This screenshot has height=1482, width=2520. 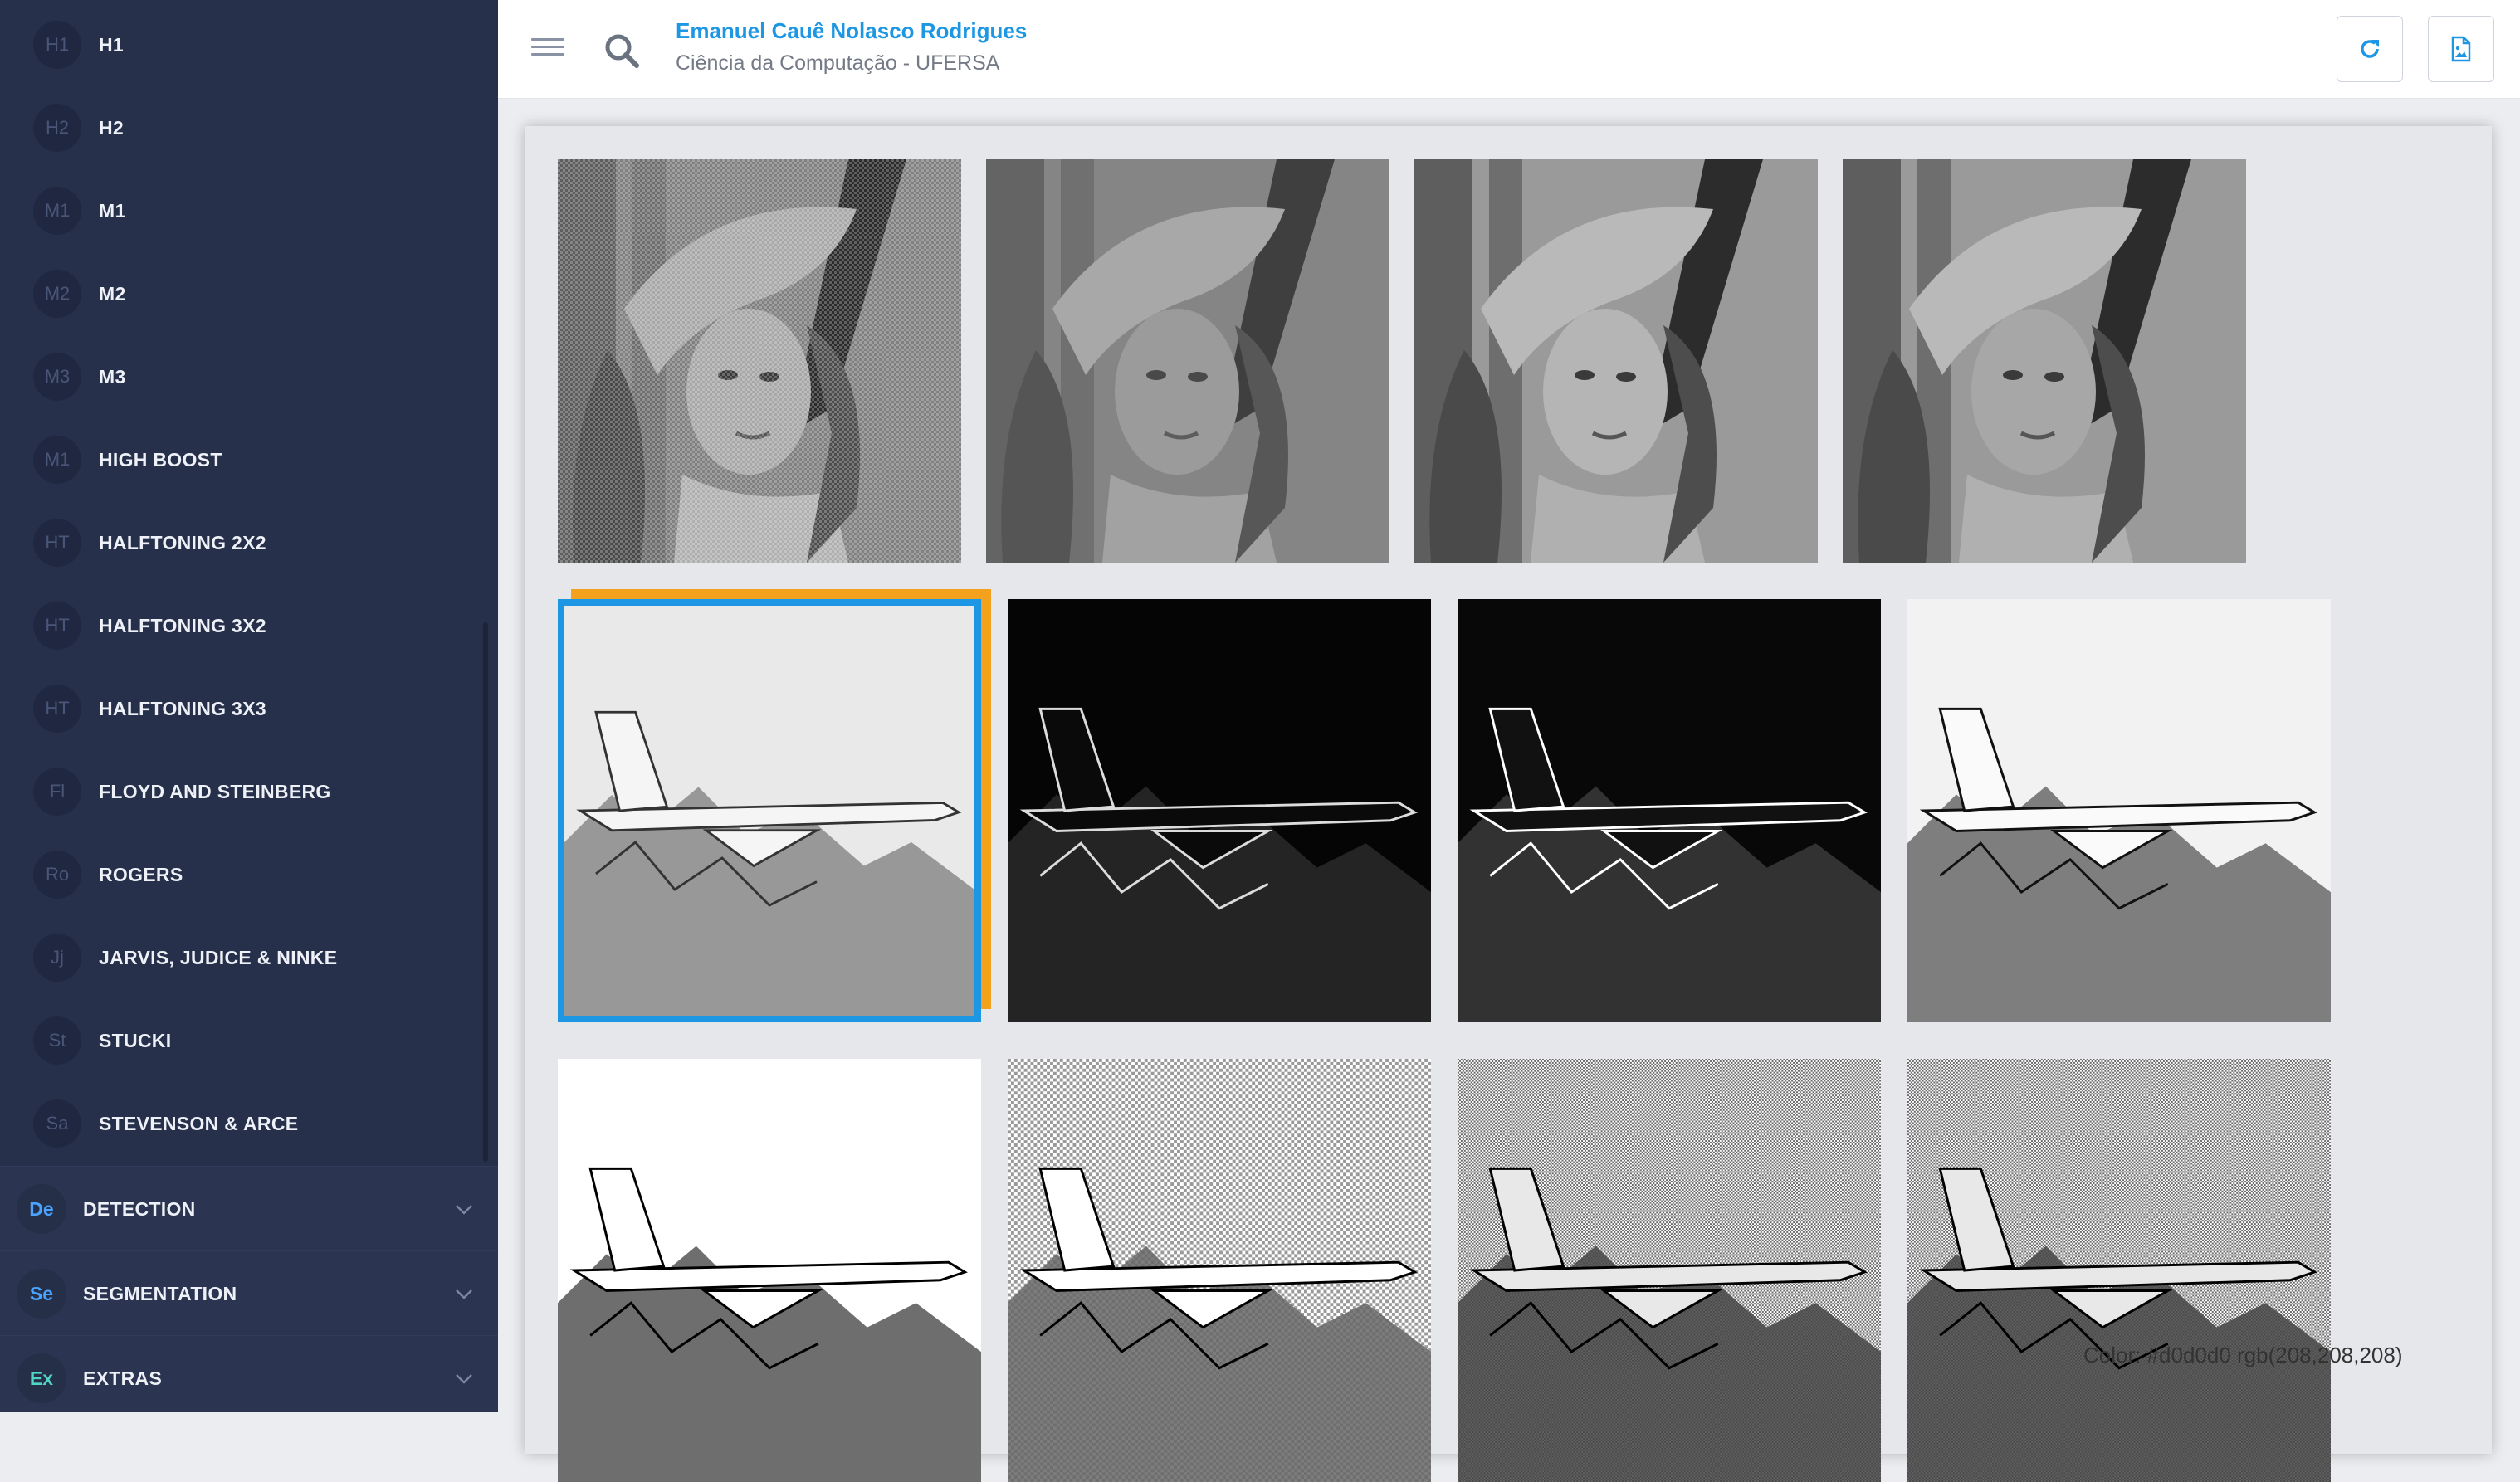 I want to click on sidebar-scrollbar, so click(x=485, y=892).